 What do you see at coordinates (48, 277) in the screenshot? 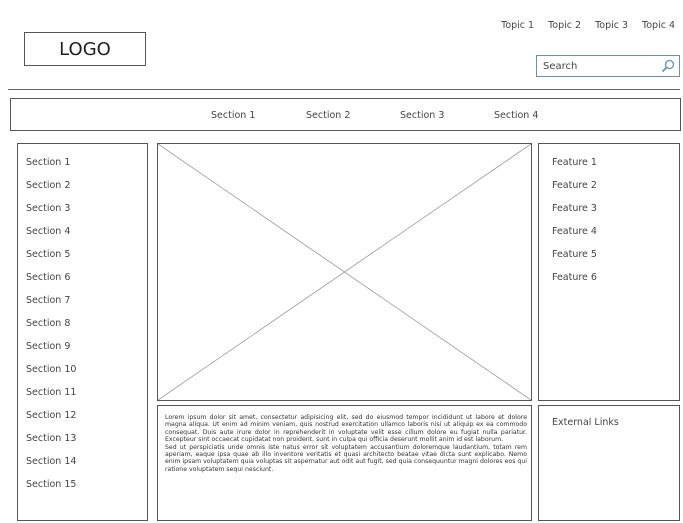
I see `sidebar-item: Section 6` at bounding box center [48, 277].